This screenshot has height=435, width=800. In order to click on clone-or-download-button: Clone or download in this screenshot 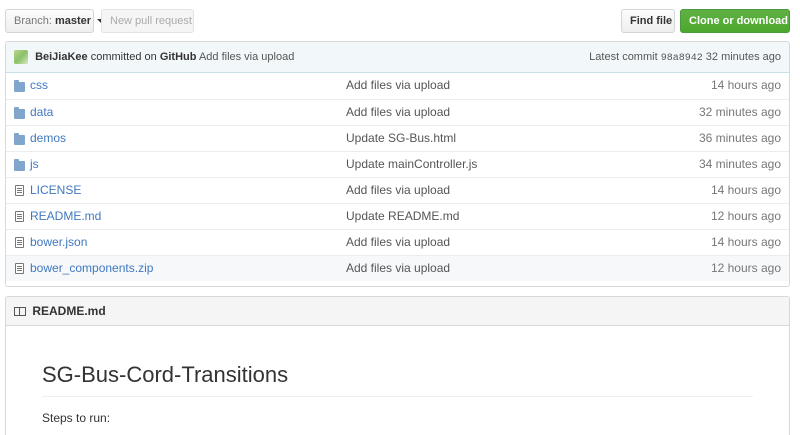, I will do `click(740, 21)`.